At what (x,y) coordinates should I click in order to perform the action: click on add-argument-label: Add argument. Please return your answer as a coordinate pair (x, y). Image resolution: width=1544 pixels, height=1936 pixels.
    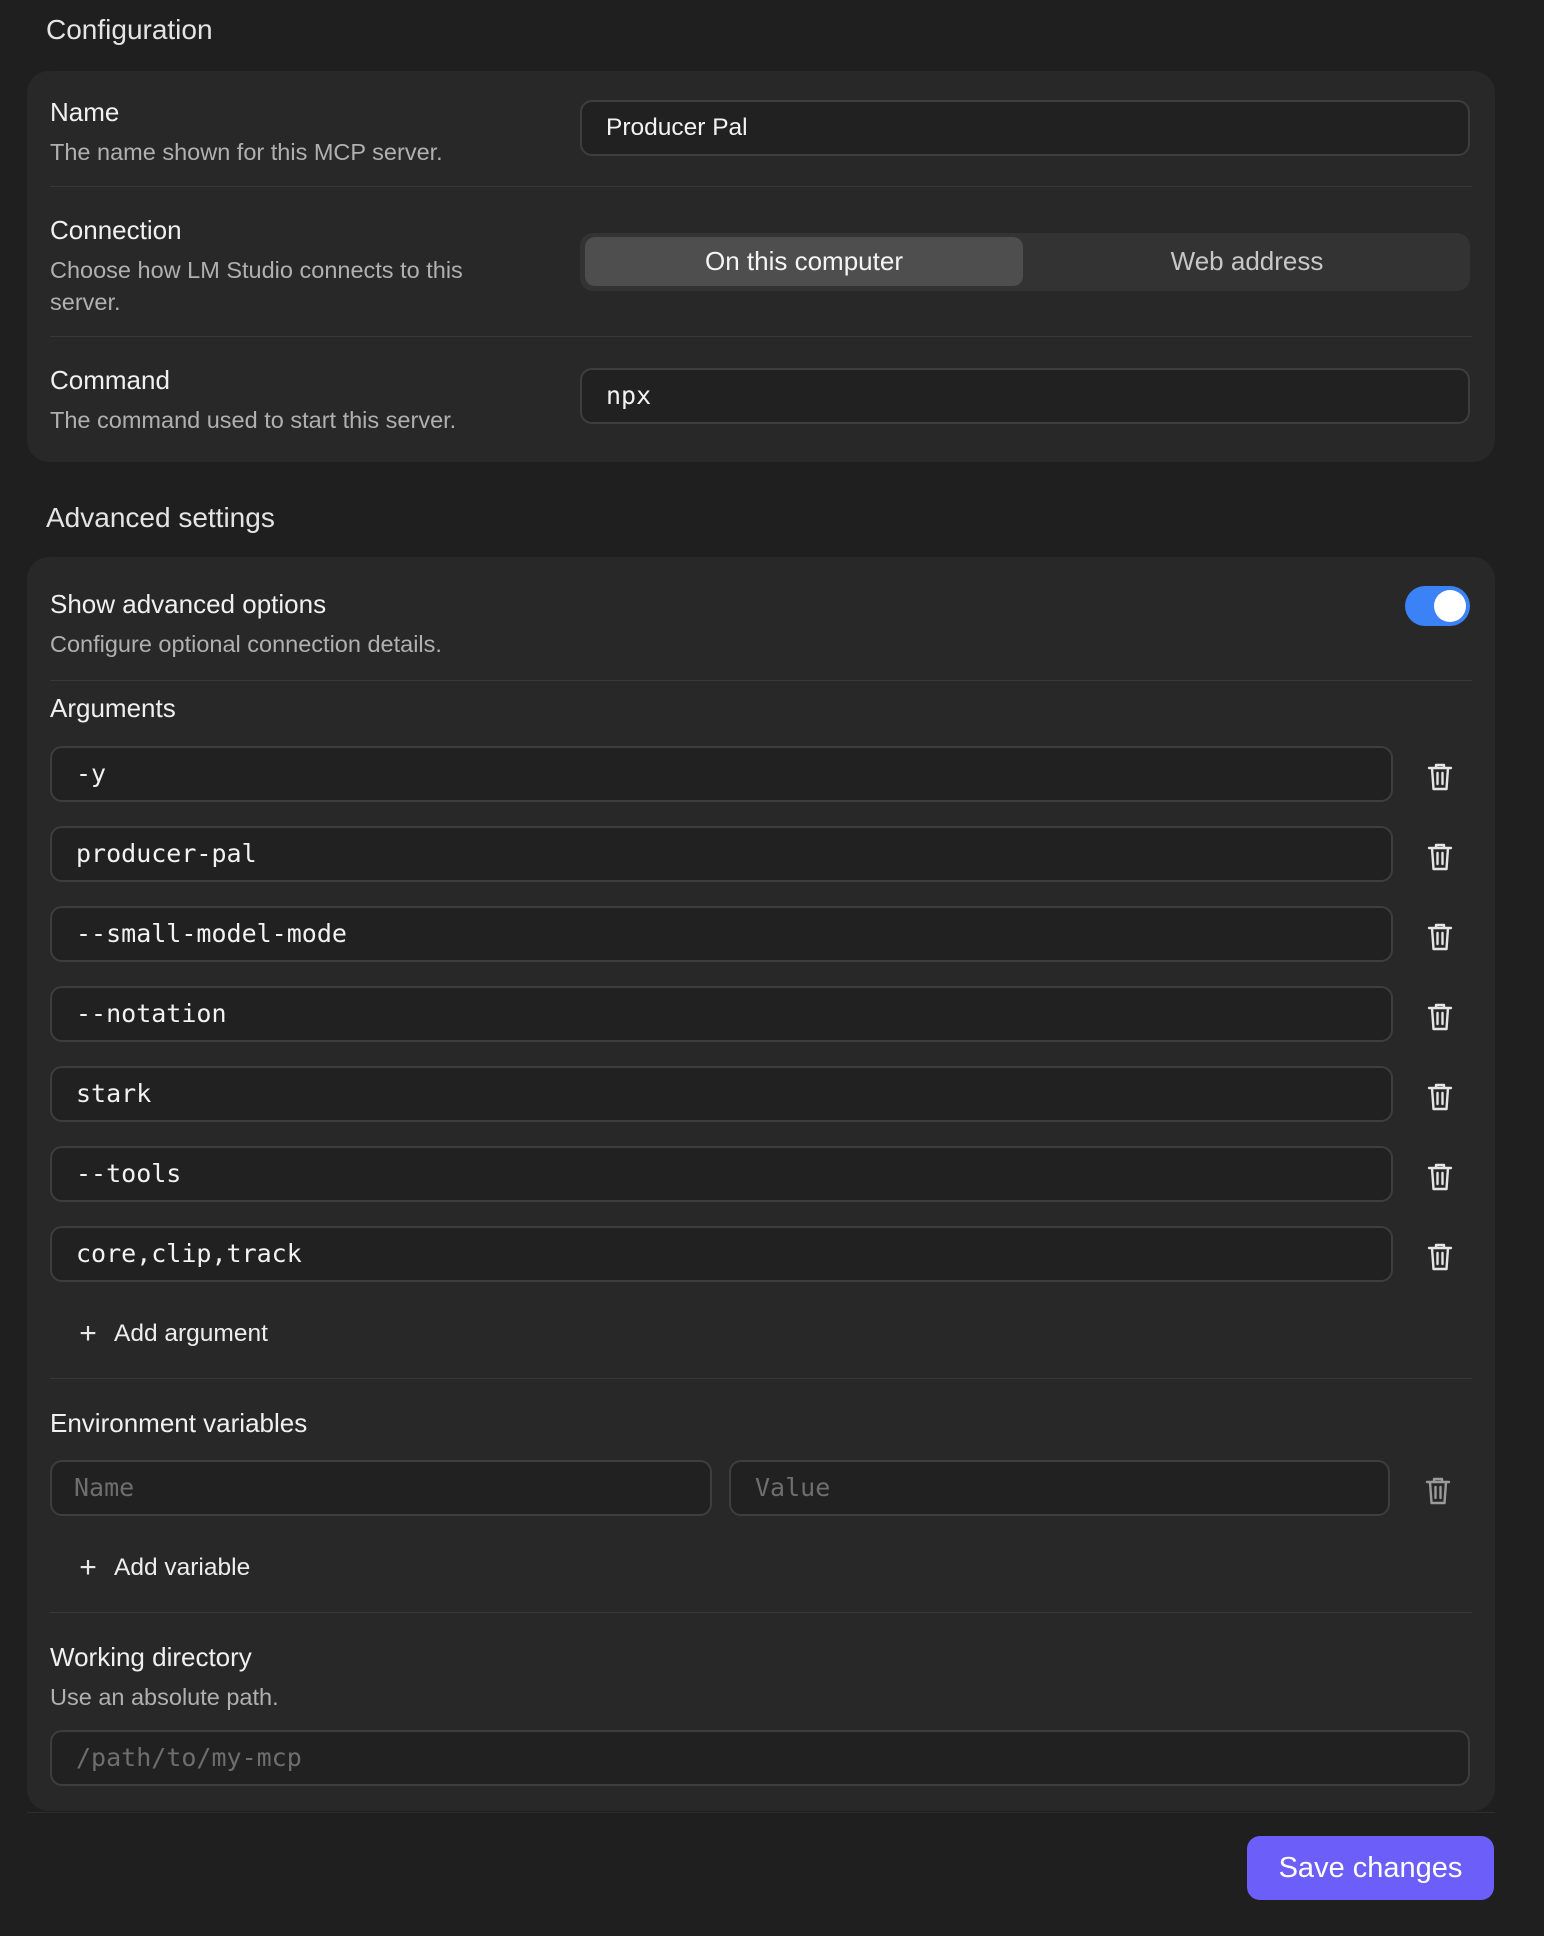
    Looking at the image, I should click on (191, 1333).